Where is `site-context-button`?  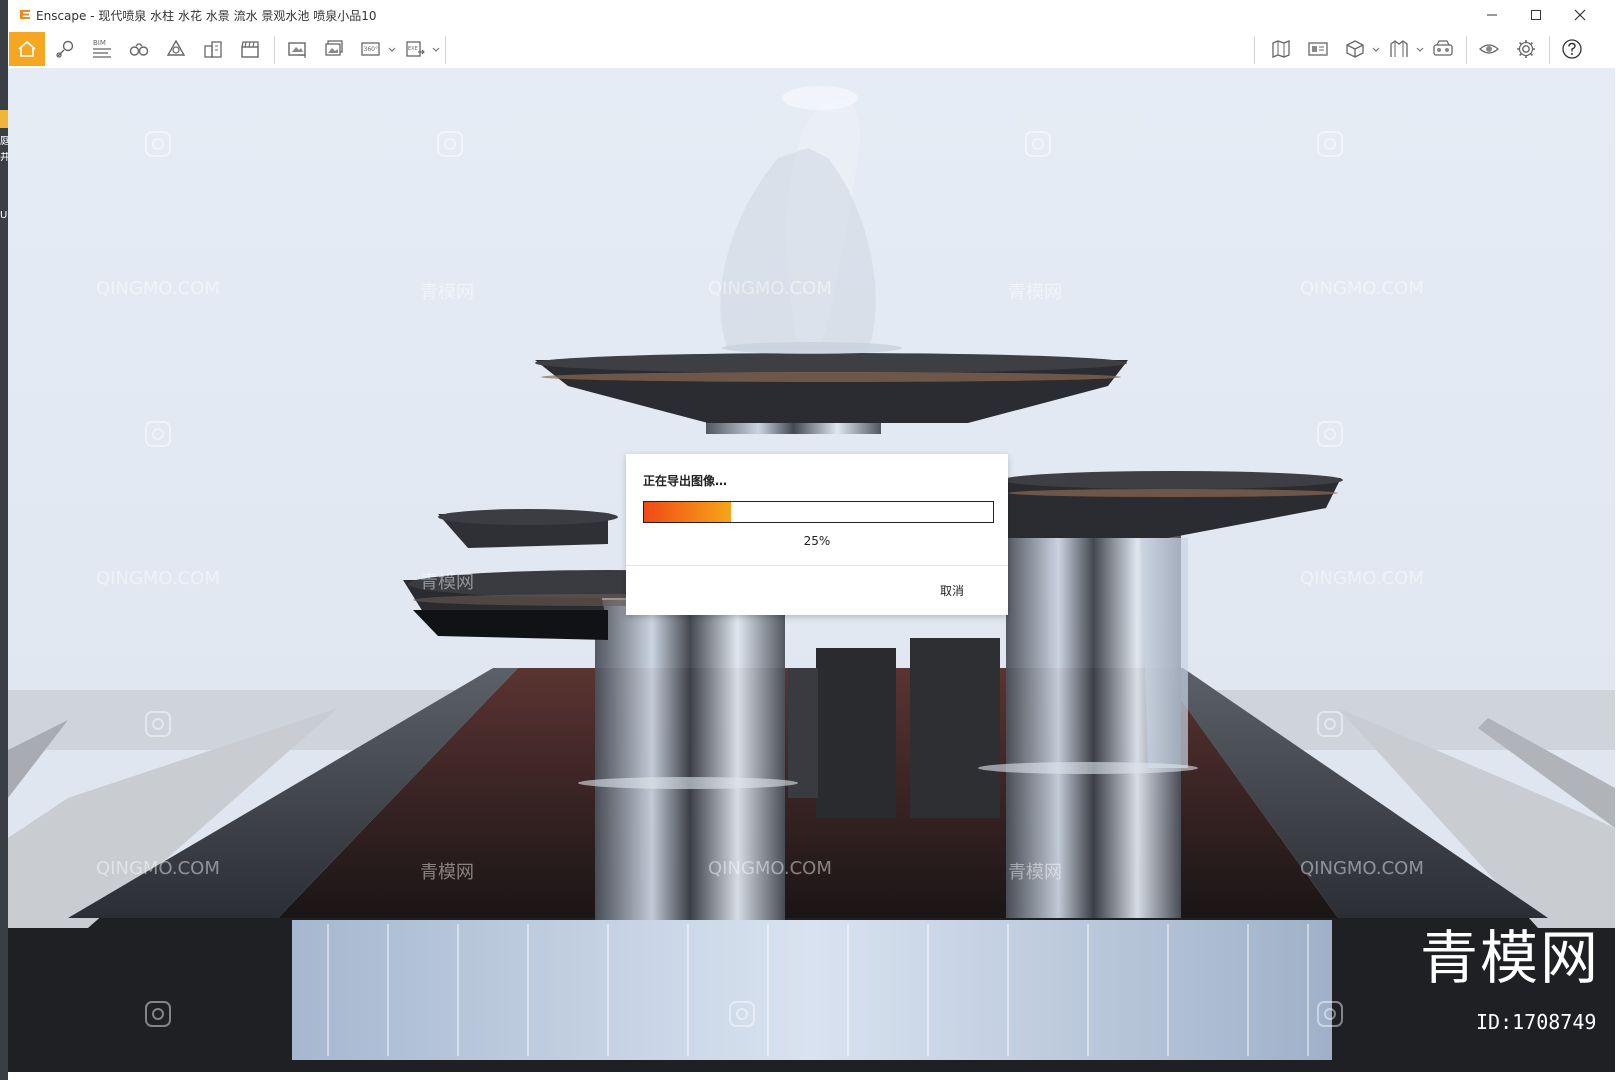 site-context-button is located at coordinates (213, 49).